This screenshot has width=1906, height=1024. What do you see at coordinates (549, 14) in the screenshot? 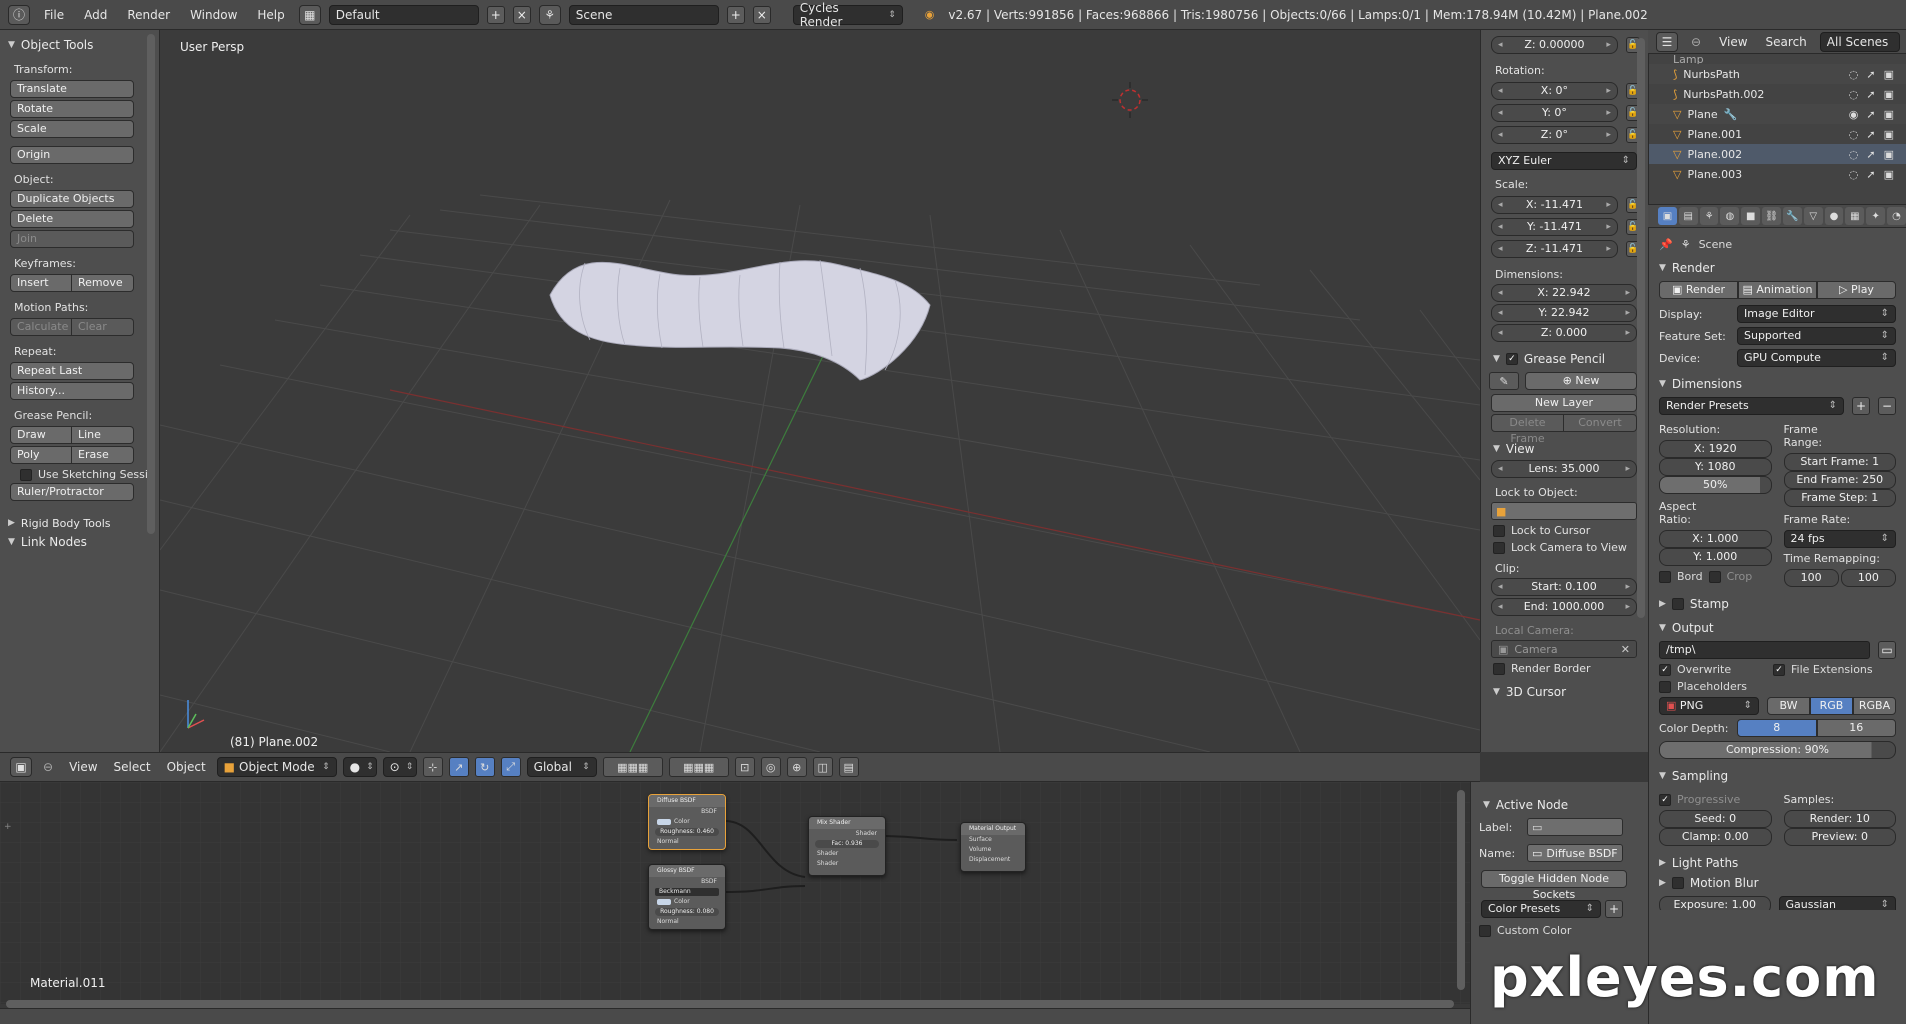
I see `scene-icon: ⚘` at bounding box center [549, 14].